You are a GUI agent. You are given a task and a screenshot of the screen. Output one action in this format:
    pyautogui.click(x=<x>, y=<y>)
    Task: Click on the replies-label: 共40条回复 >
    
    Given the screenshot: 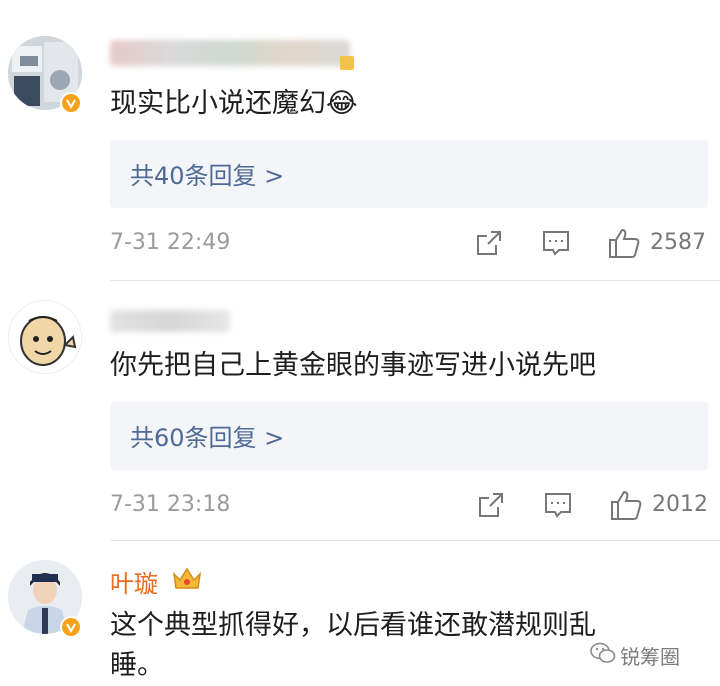 What is the action you would take?
    pyautogui.click(x=207, y=176)
    